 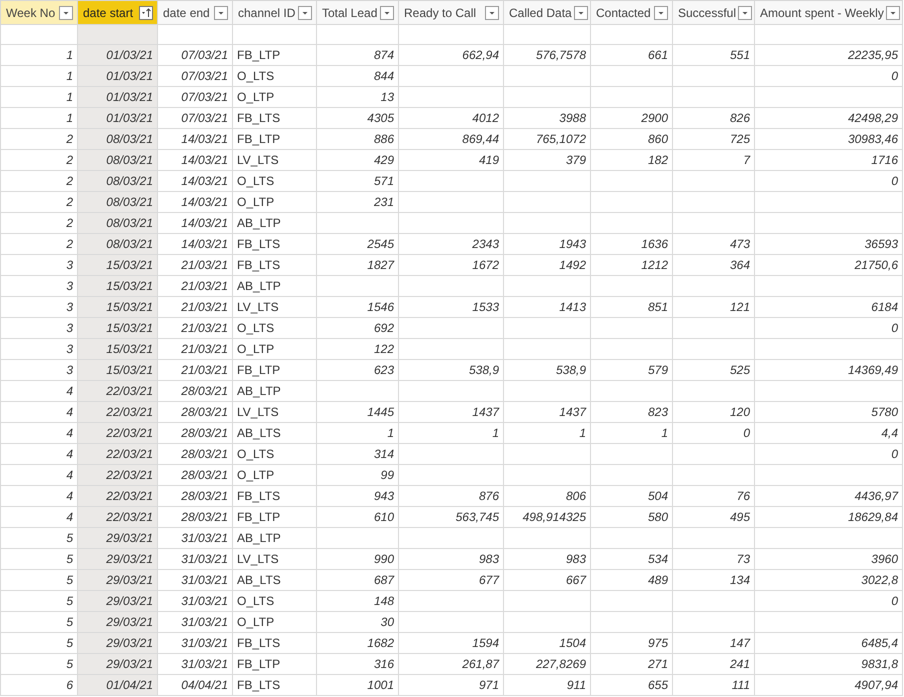 I want to click on table-cell: 975, so click(x=658, y=643).